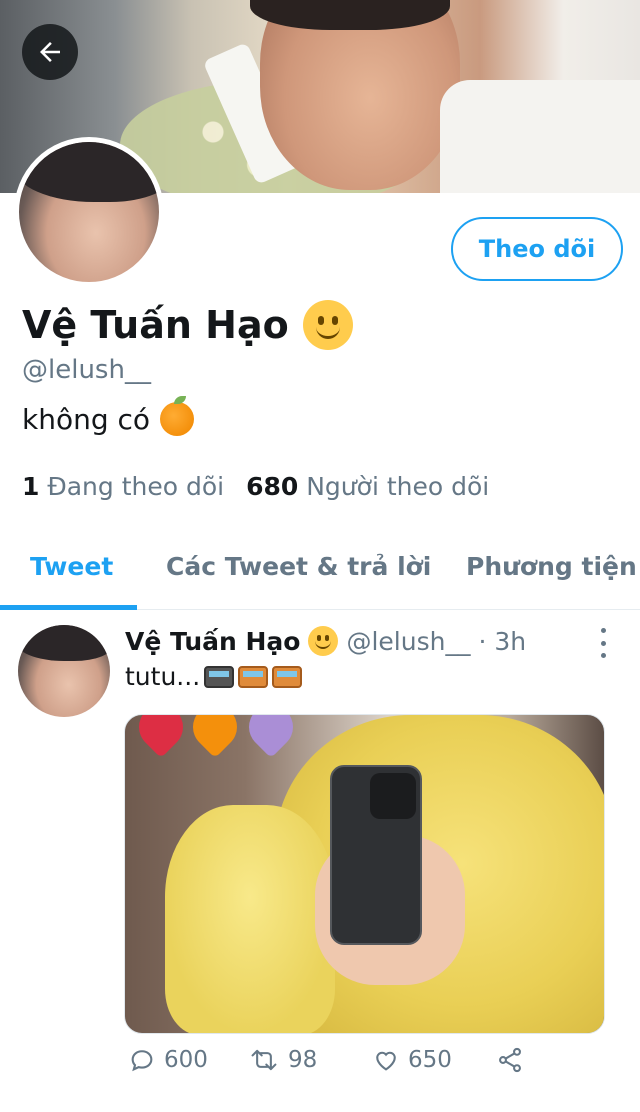  Describe the element at coordinates (250, 919) in the screenshot. I see `photo-plush-doll` at that location.